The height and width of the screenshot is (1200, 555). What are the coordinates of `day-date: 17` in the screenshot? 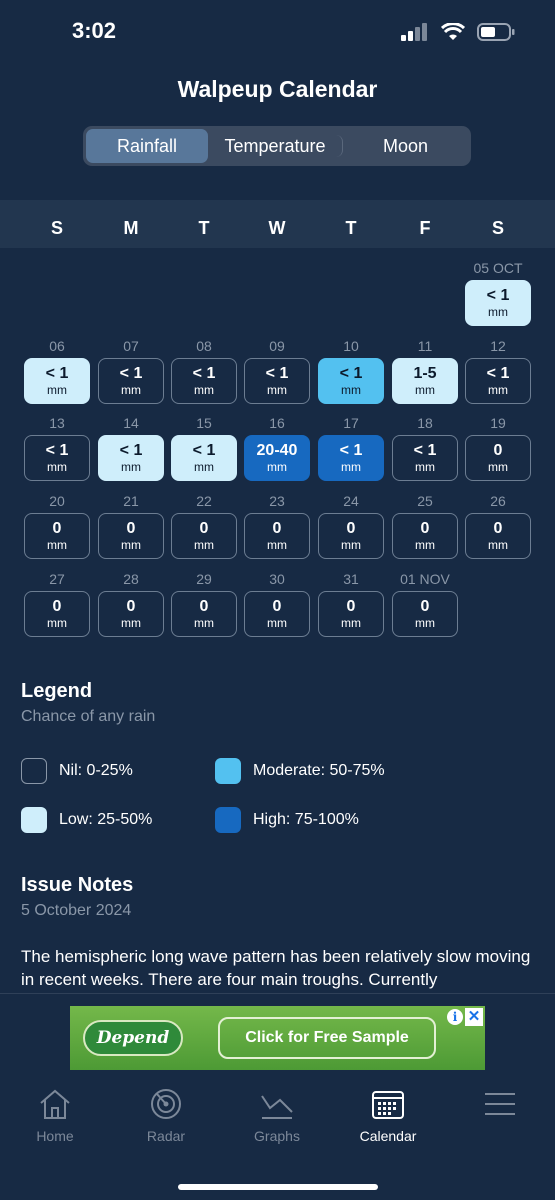 It's located at (351, 423).